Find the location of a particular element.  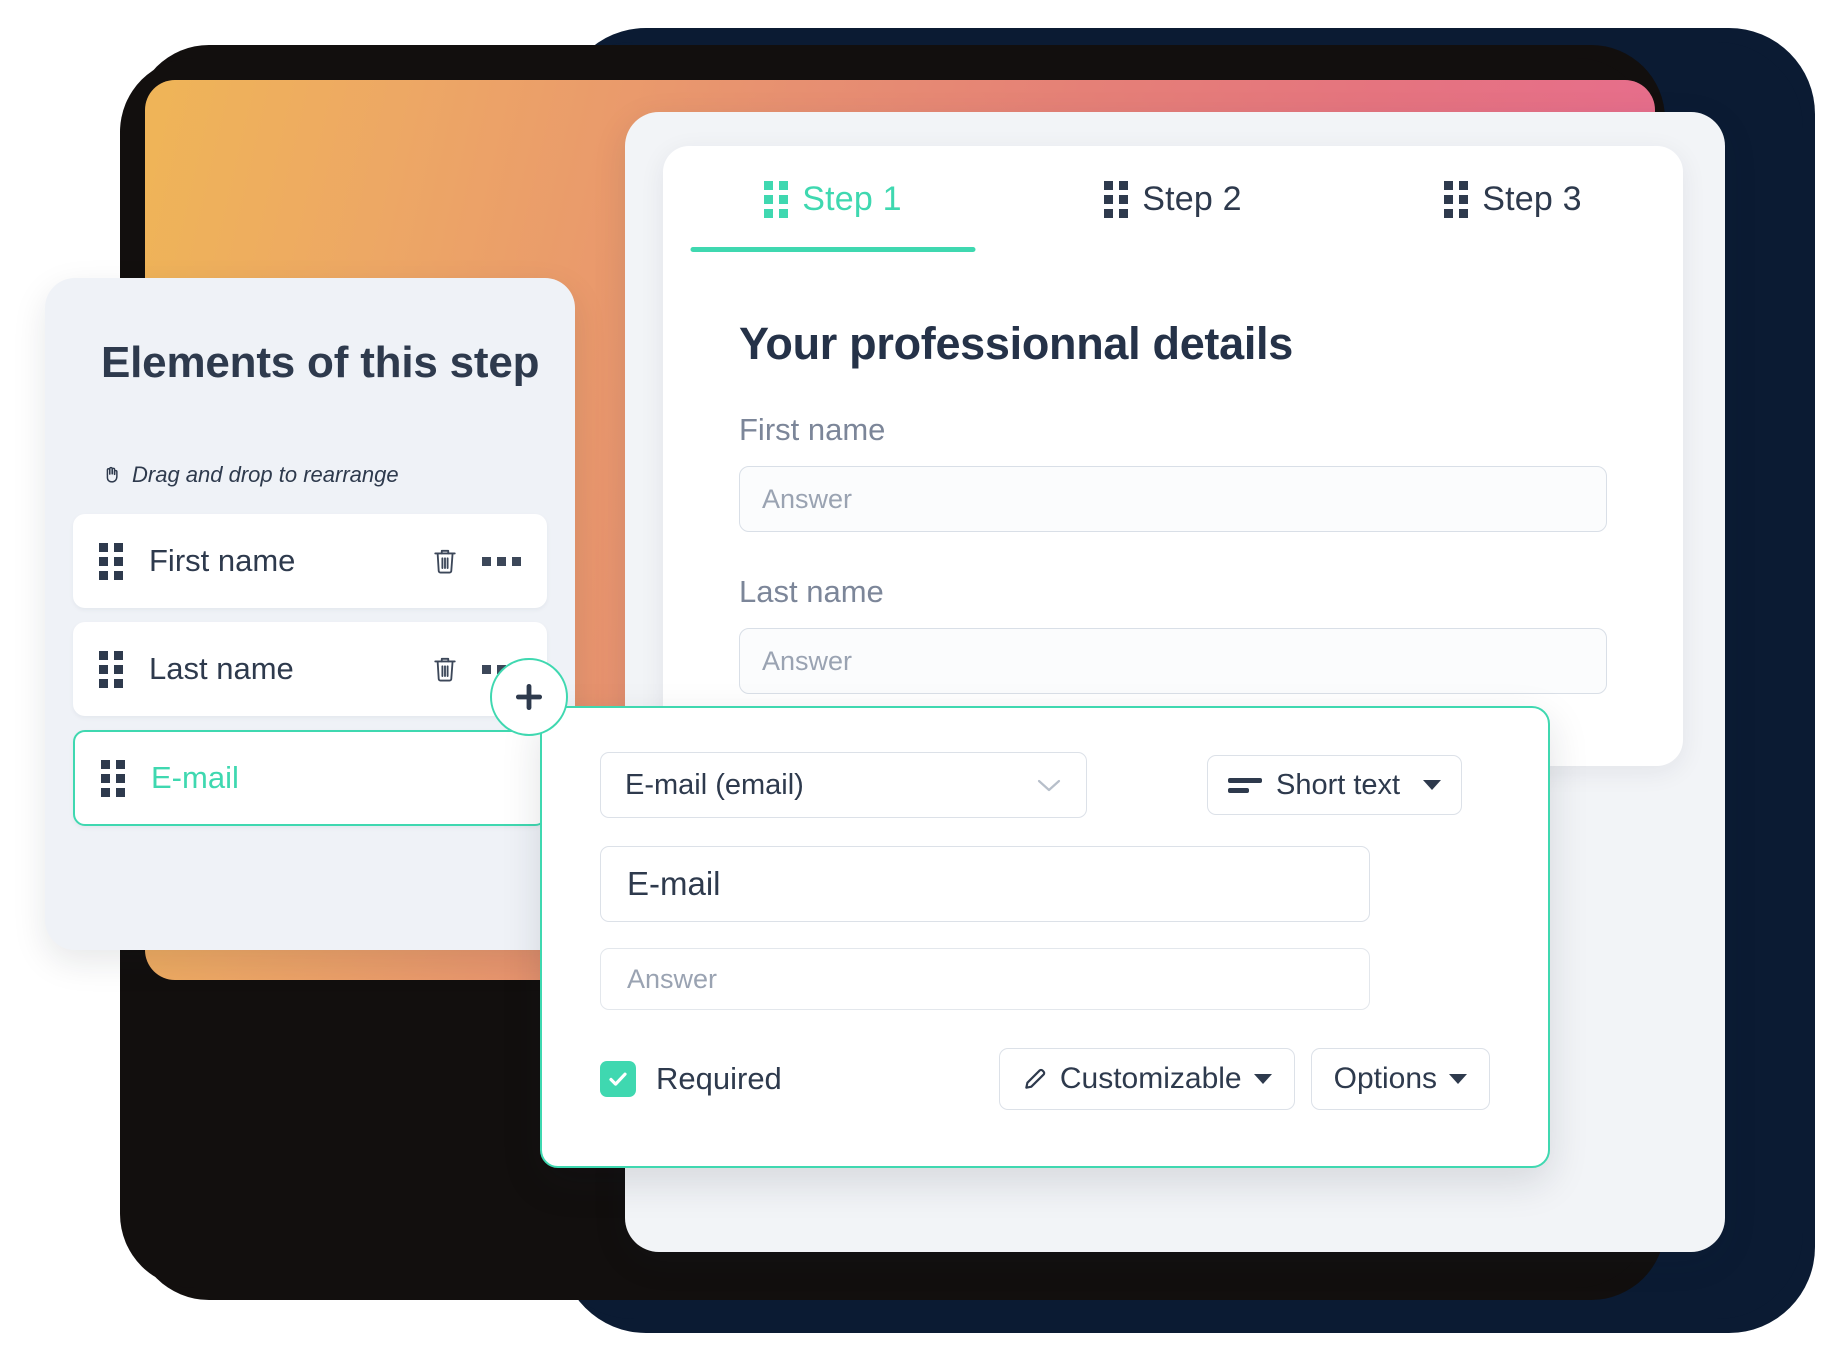

list-item-label: Last name is located at coordinates (221, 668).